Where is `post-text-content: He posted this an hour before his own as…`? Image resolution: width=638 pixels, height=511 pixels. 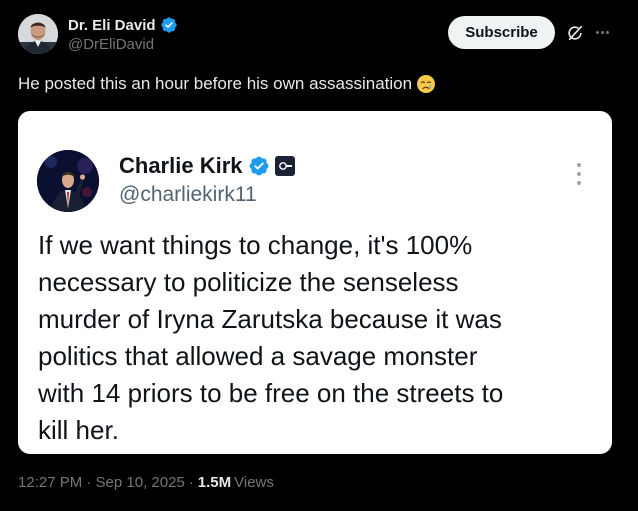 post-text-content: He posted this an hour before his own as… is located at coordinates (215, 83).